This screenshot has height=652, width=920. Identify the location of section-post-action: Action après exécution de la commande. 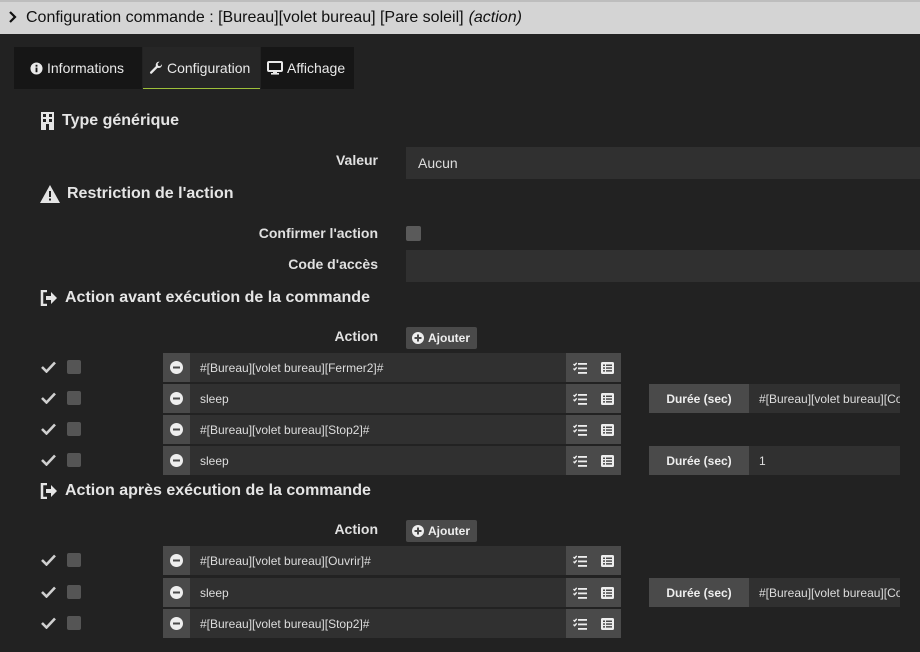
(205, 491).